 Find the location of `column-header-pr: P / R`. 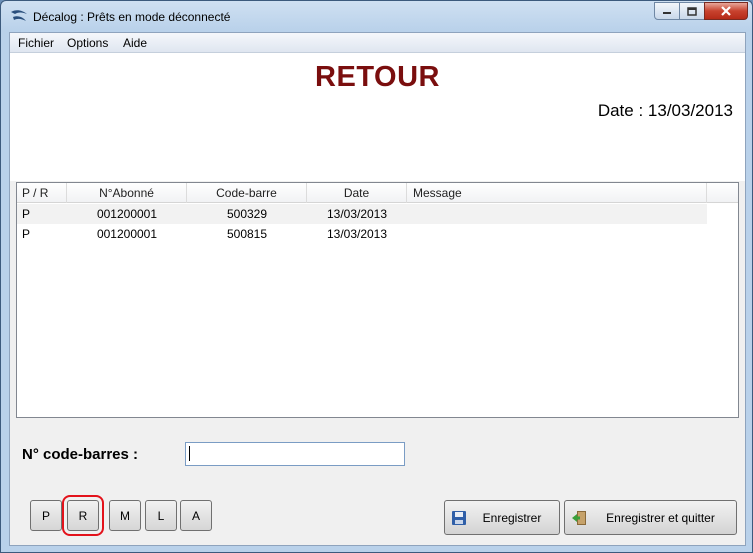

column-header-pr: P / R is located at coordinates (42, 193).